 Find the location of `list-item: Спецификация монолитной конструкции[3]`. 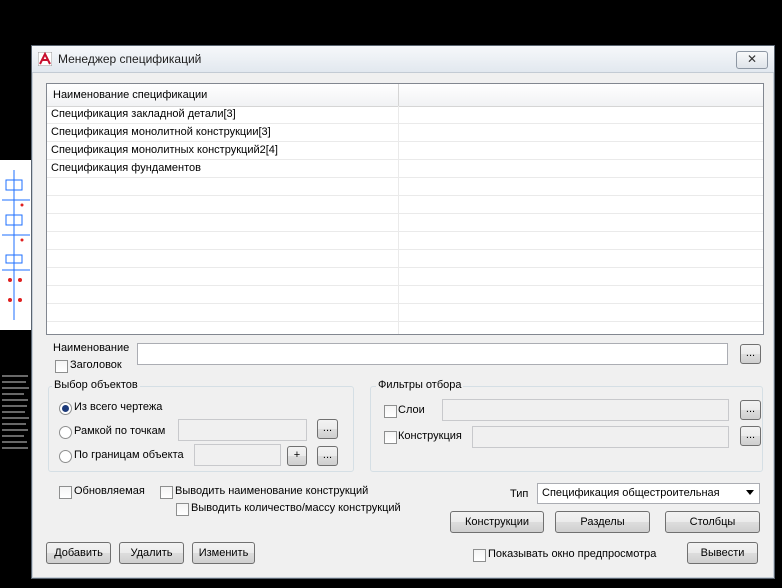

list-item: Спецификация монолитной конструкции[3] is located at coordinates (405, 133).